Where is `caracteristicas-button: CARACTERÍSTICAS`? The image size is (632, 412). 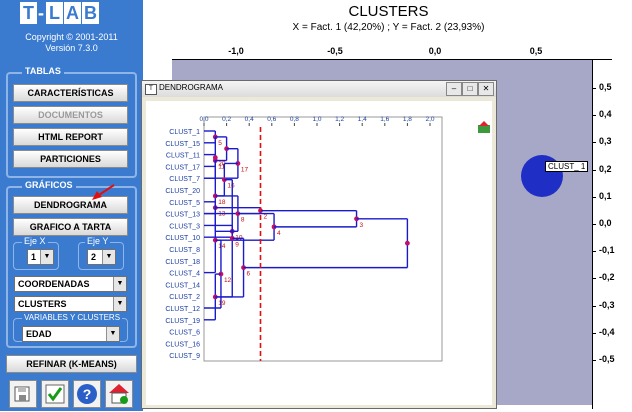 caracteristicas-button: CARACTERÍSTICAS is located at coordinates (70, 93).